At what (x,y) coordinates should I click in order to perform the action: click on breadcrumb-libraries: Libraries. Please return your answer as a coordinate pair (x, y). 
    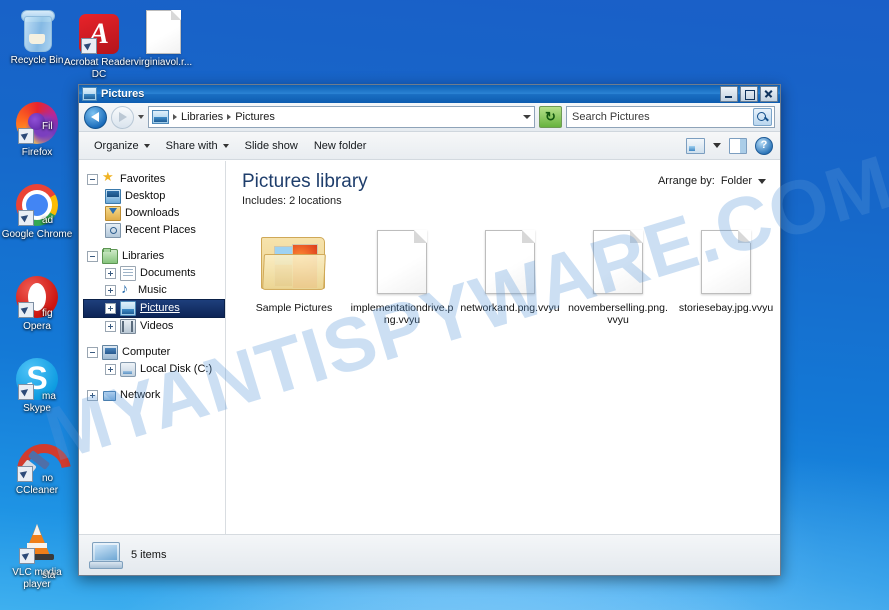
    Looking at the image, I should click on (202, 117).